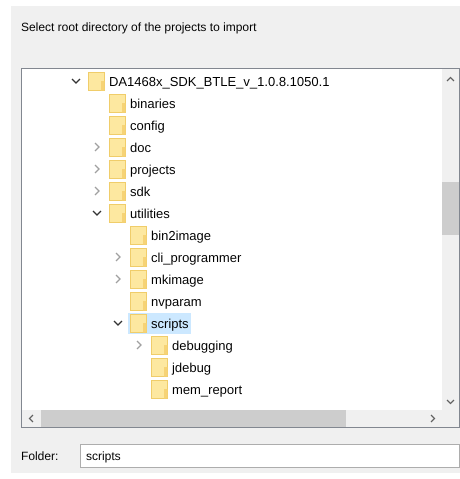 This screenshot has width=460, height=479. Describe the element at coordinates (166, 301) in the screenshot. I see `tree-item: nvparam` at that location.